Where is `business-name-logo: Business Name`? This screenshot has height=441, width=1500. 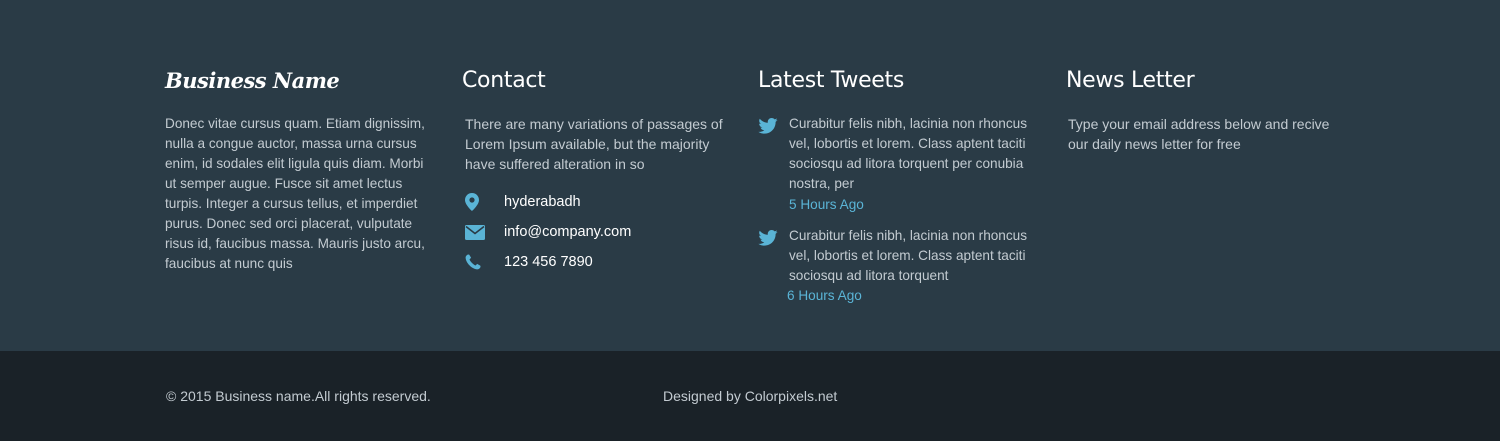
business-name-logo: Business Name is located at coordinates (252, 81).